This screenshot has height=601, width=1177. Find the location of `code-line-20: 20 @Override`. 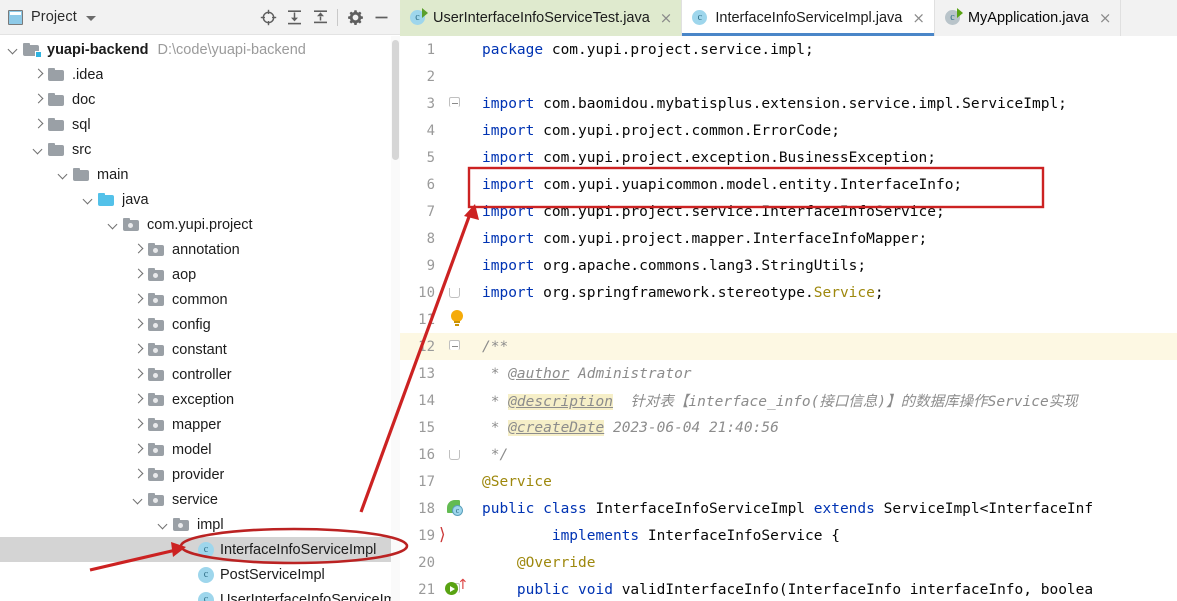

code-line-20: 20 @Override is located at coordinates (788, 562).